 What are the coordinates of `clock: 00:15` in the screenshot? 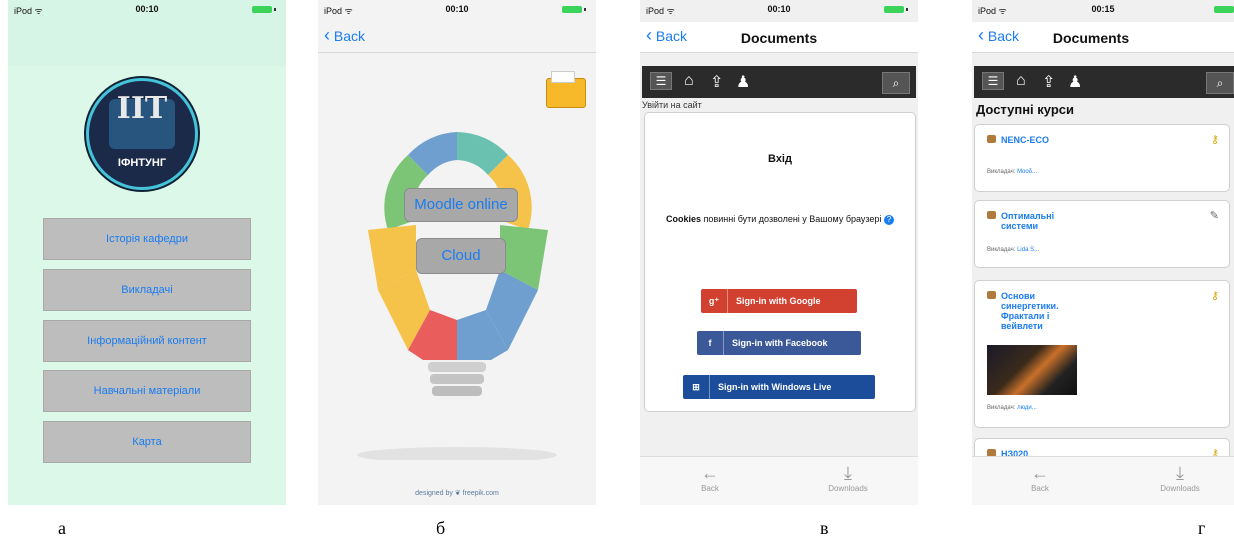 It's located at (1103, 9).